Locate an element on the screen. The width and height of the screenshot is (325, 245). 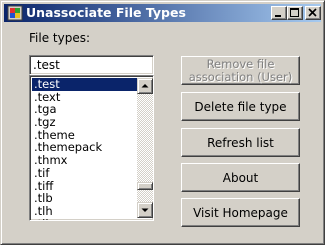
list-scrollbar is located at coordinates (145, 148).